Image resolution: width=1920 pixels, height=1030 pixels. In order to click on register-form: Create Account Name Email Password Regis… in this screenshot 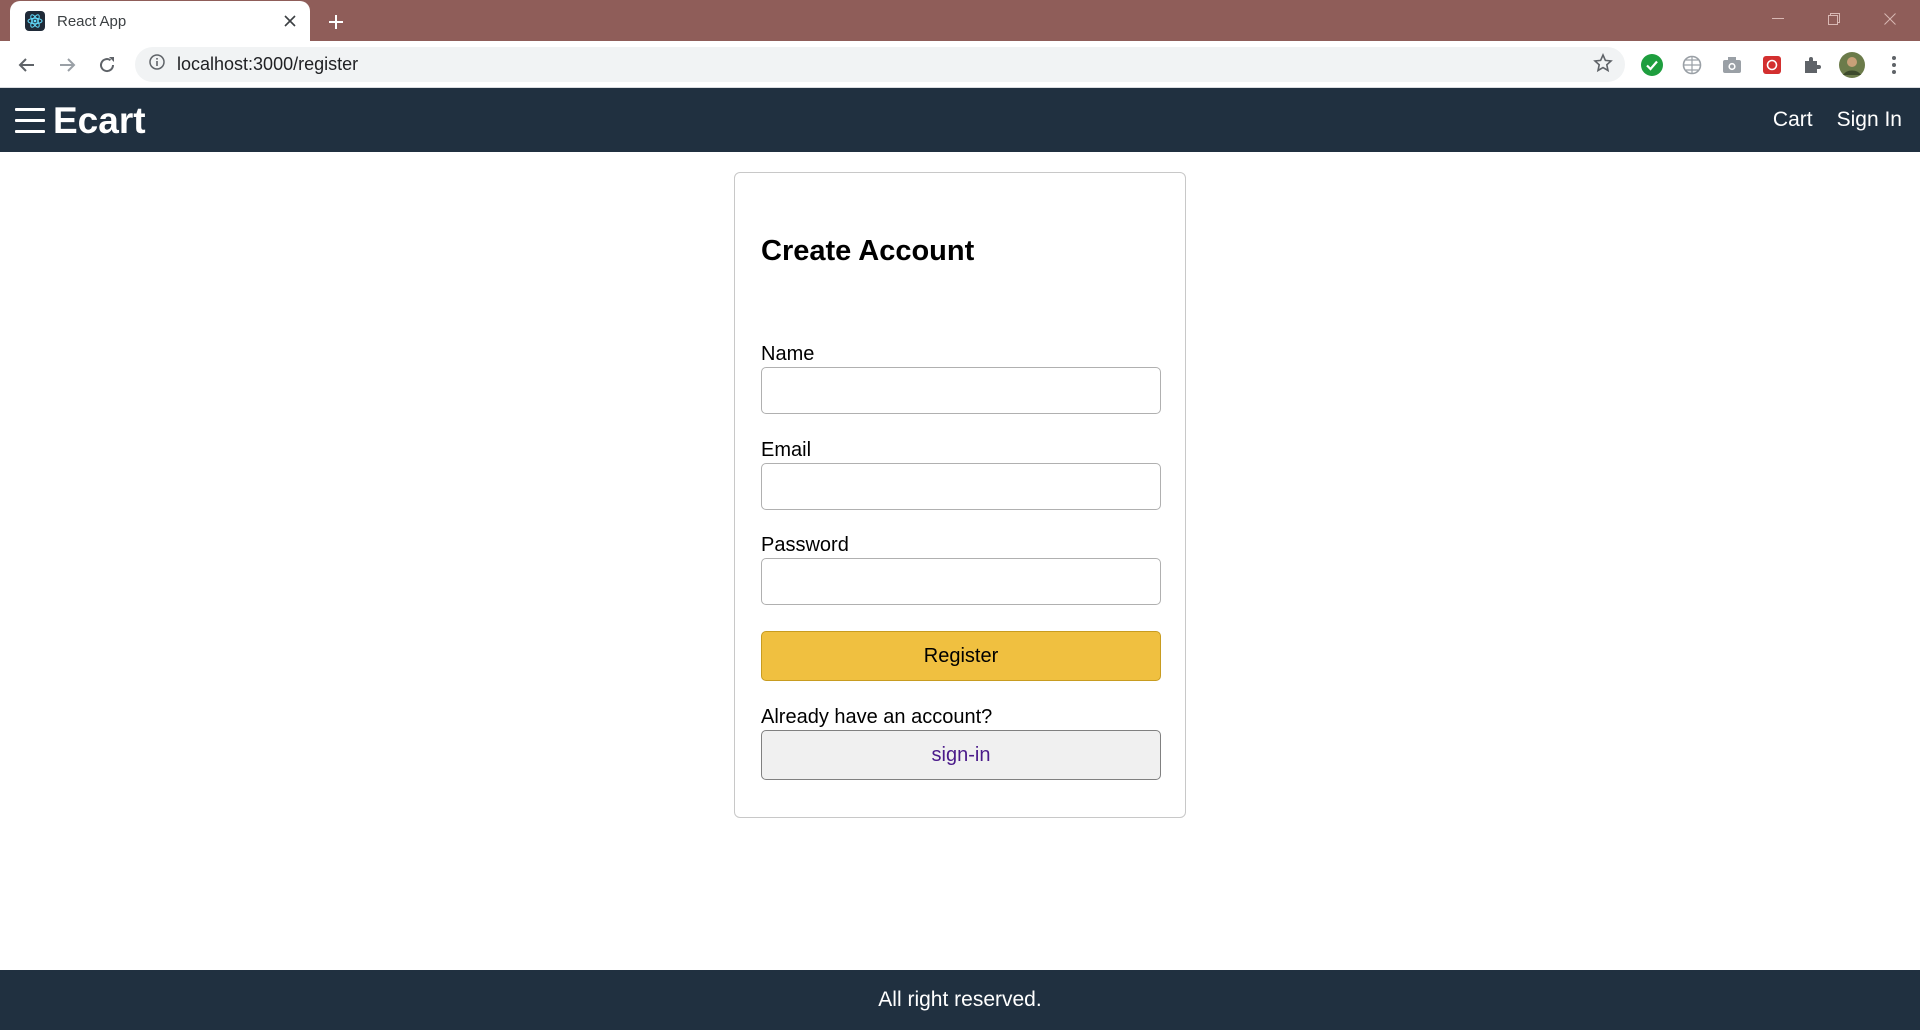, I will do `click(960, 495)`.